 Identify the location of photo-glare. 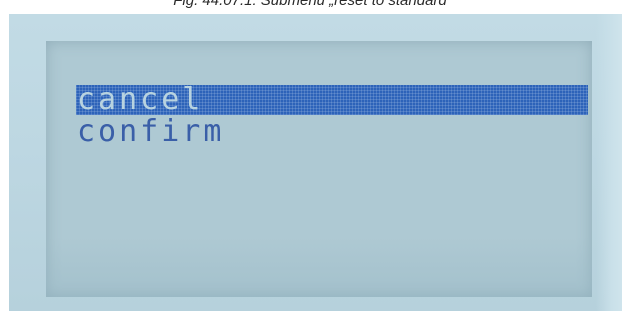
(609, 162).